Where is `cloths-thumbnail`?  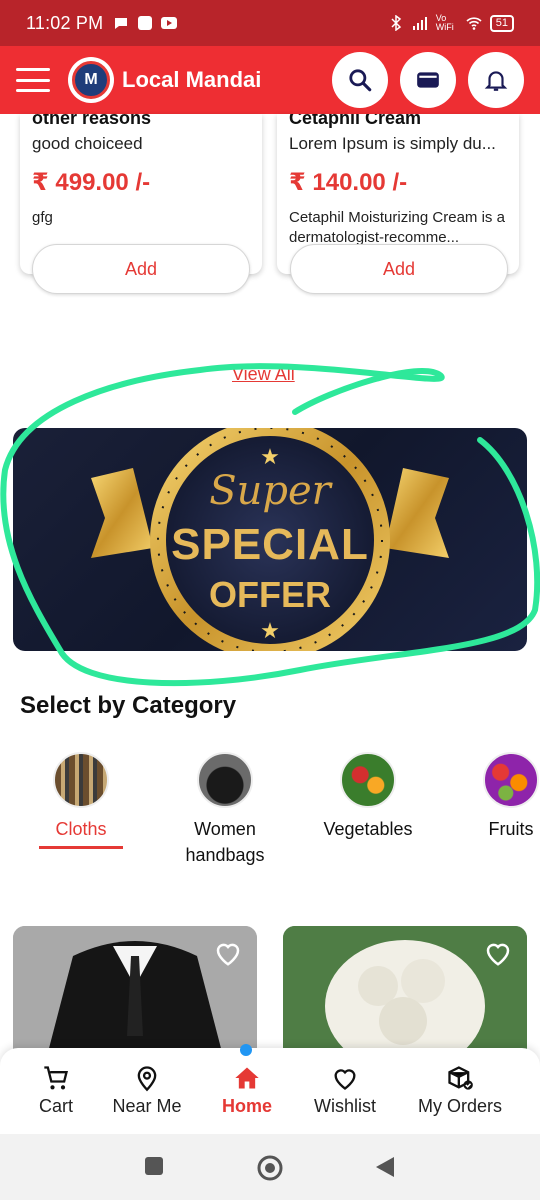
cloths-thumbnail is located at coordinates (81, 780).